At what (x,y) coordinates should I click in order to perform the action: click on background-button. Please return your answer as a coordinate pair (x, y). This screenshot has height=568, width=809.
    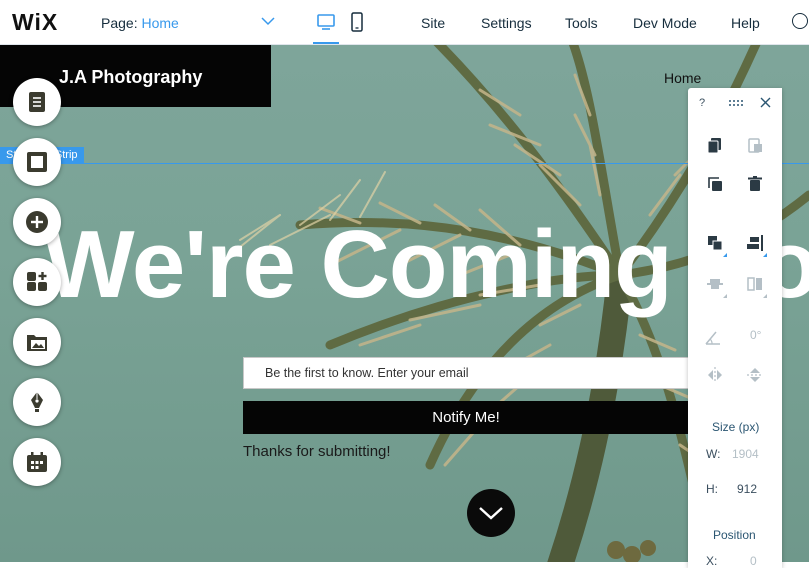
    Looking at the image, I should click on (37, 162).